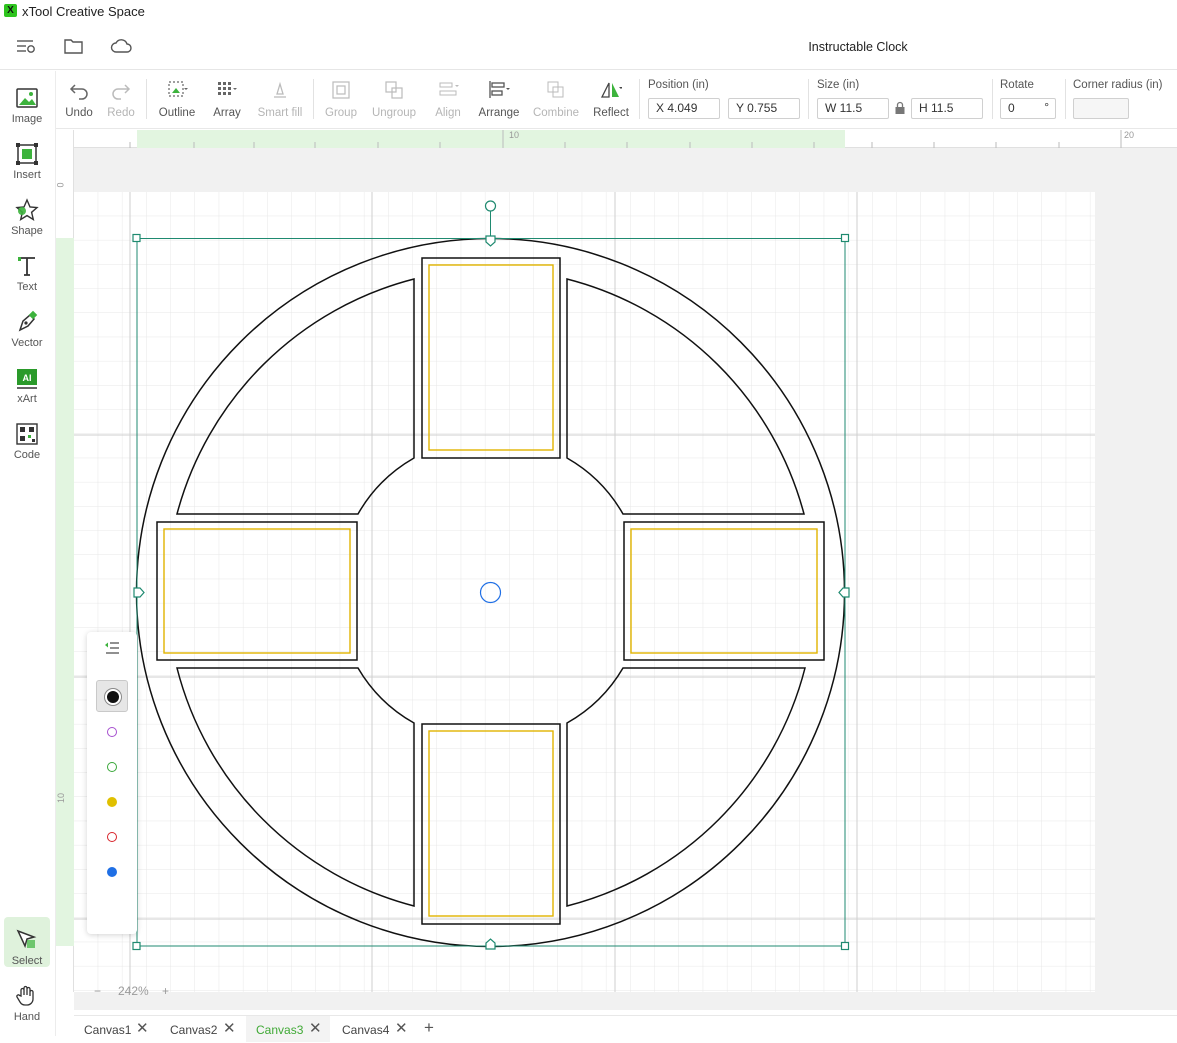 Image resolution: width=1177 pixels, height=1043 pixels. I want to click on arrange-button: Arrange, so click(499, 101).